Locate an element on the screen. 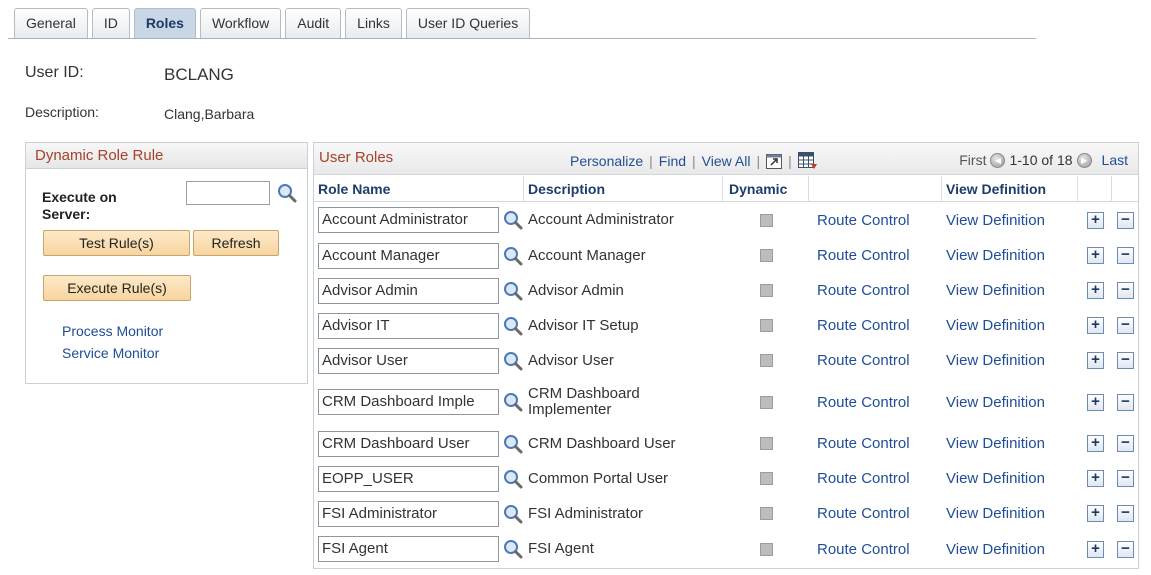  remove-cell: − is located at coordinates (1125, 549).